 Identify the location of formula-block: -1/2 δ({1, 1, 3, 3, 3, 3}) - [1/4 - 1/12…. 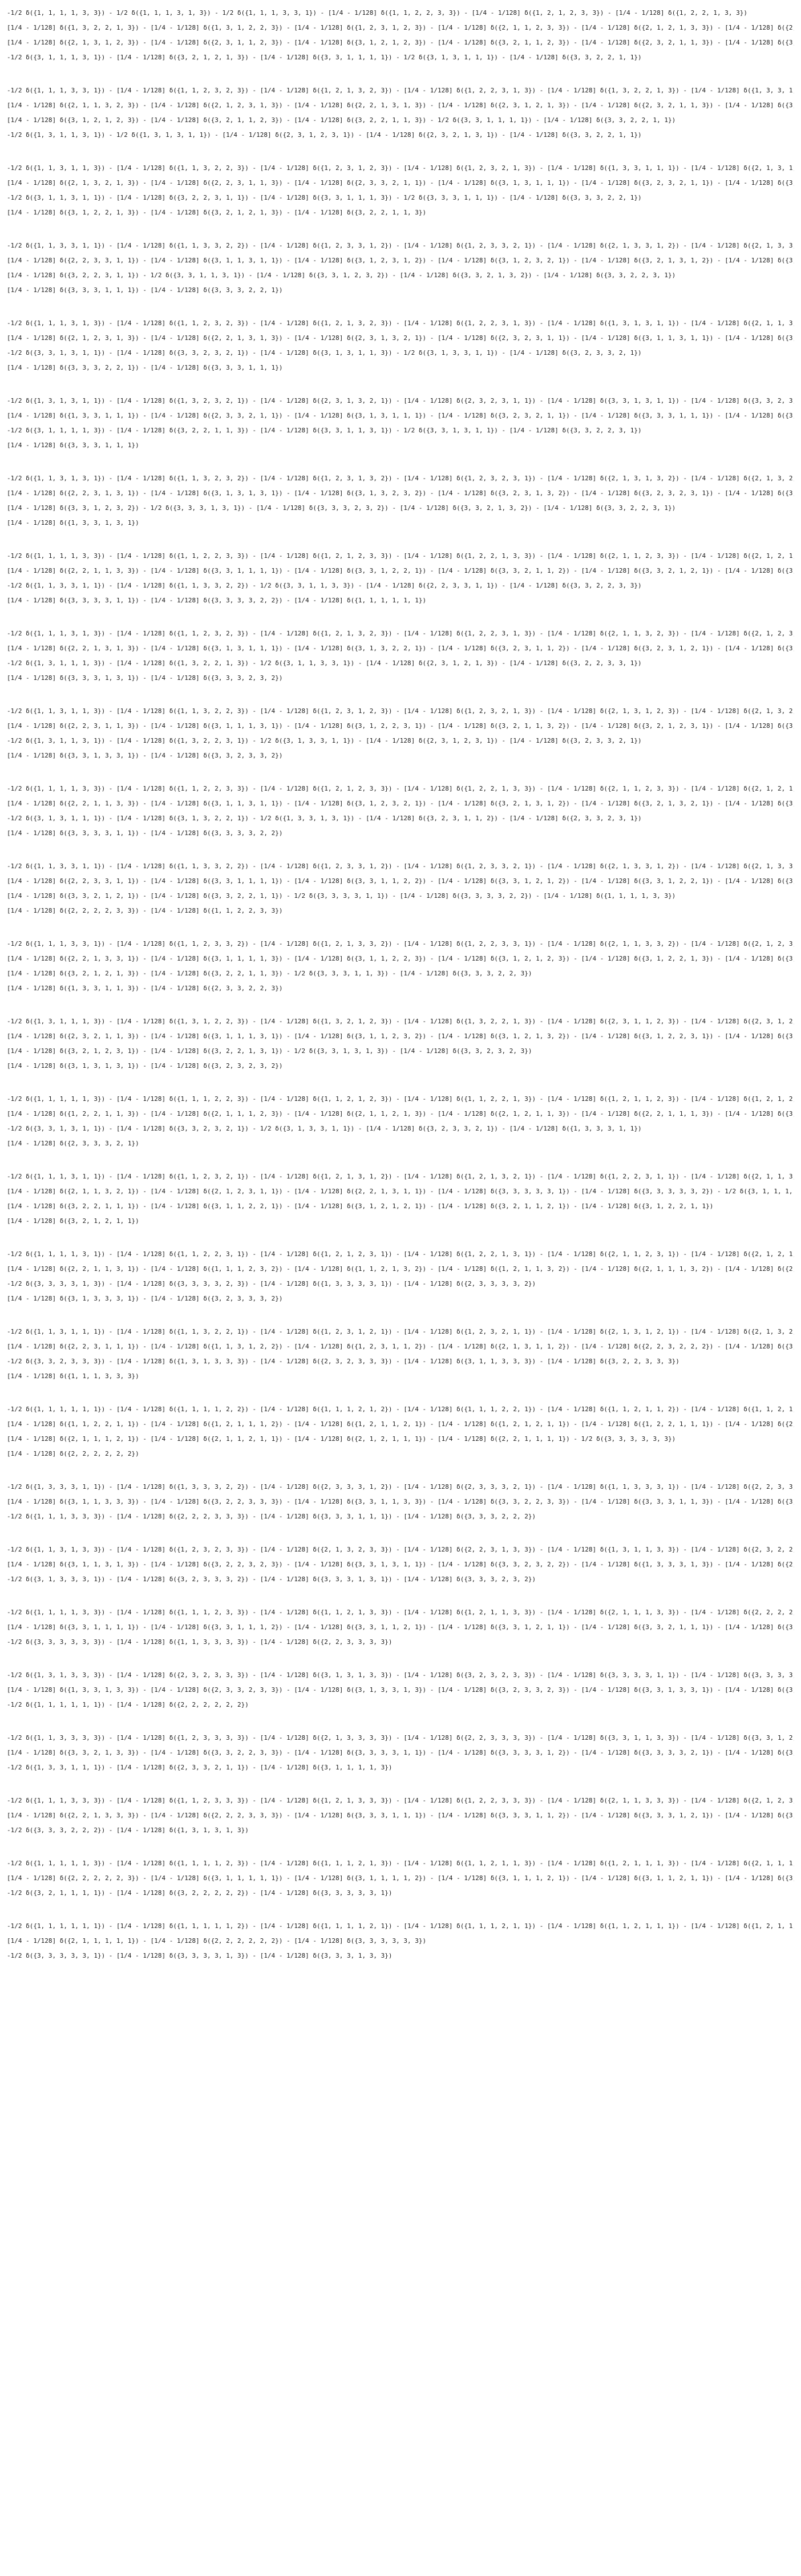
(400, 1753).